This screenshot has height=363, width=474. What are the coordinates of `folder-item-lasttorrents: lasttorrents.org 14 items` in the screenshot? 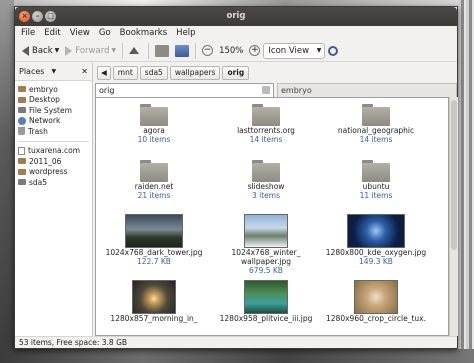 It's located at (266, 124).